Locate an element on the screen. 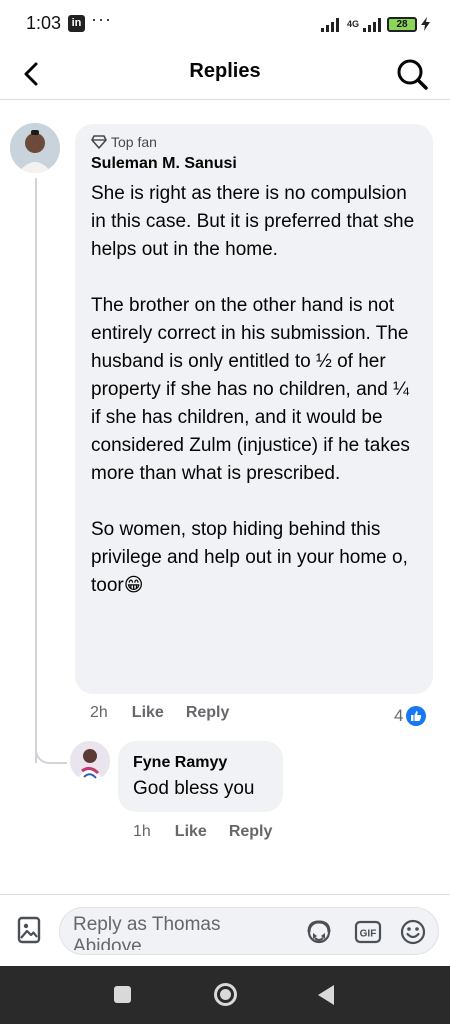 The height and width of the screenshot is (1024, 450). svg-text: GIF is located at coordinates (368, 934).